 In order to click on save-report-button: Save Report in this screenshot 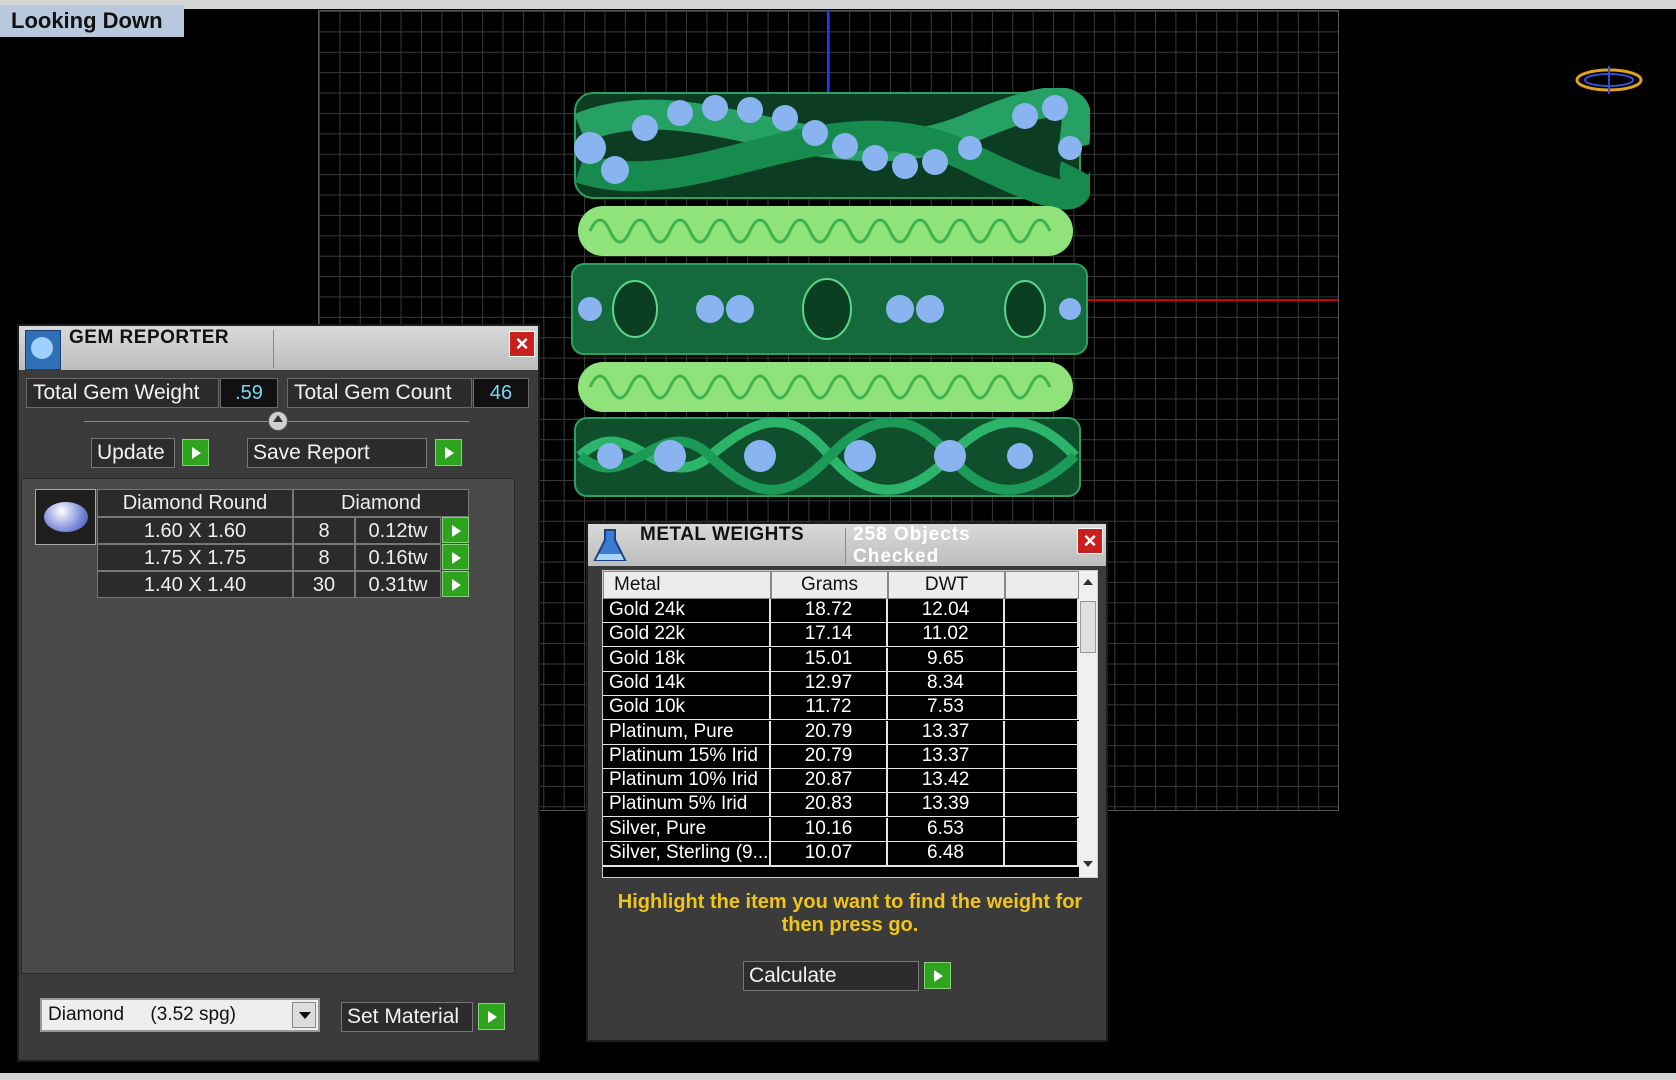, I will do `click(337, 453)`.